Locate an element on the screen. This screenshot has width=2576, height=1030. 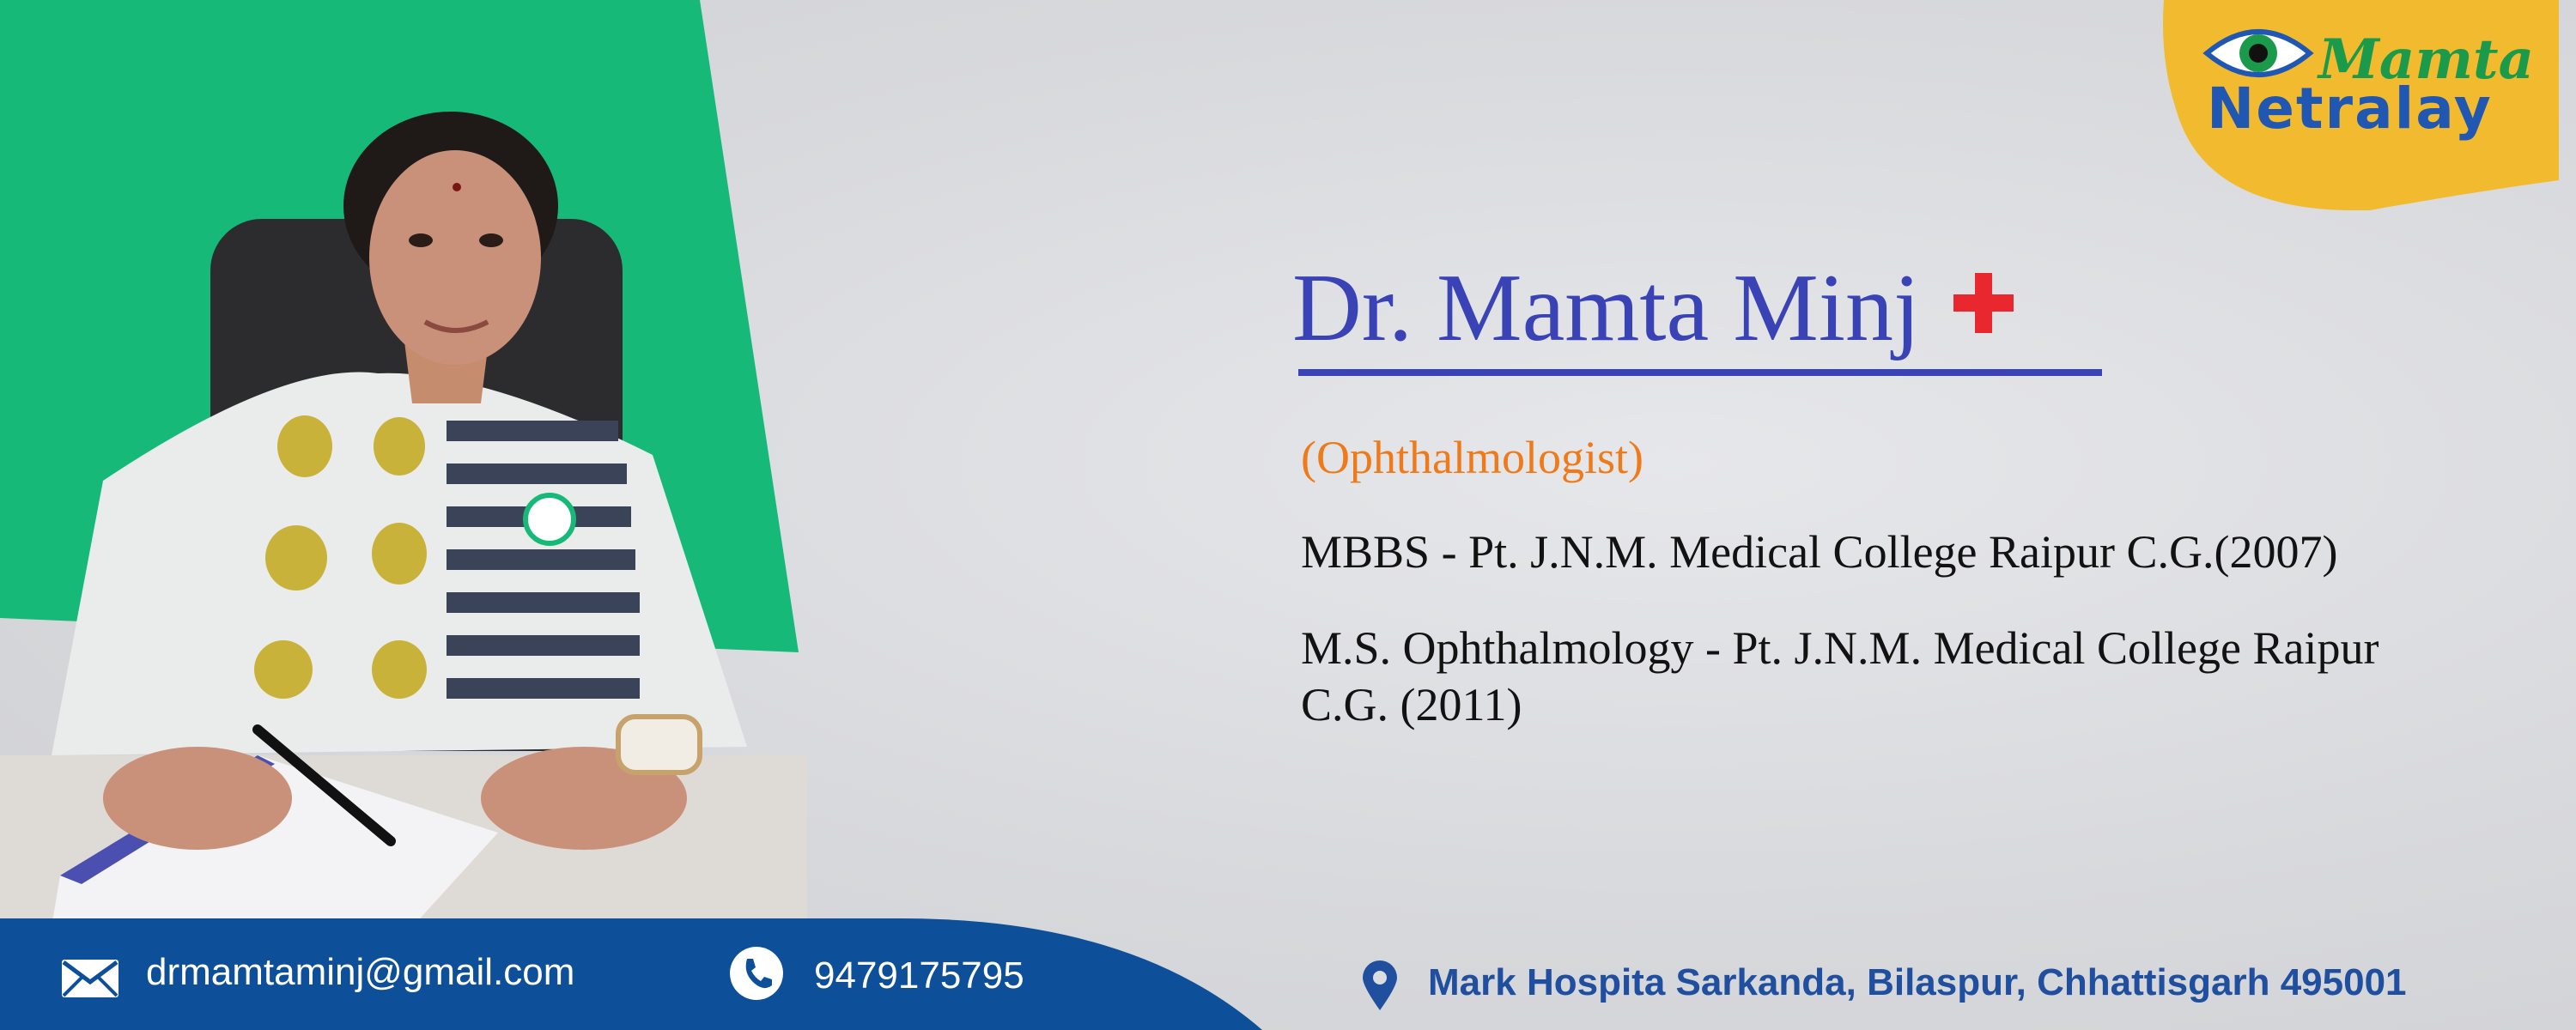
email-link: drmamtaminj@gmail.com is located at coordinates (360, 972).